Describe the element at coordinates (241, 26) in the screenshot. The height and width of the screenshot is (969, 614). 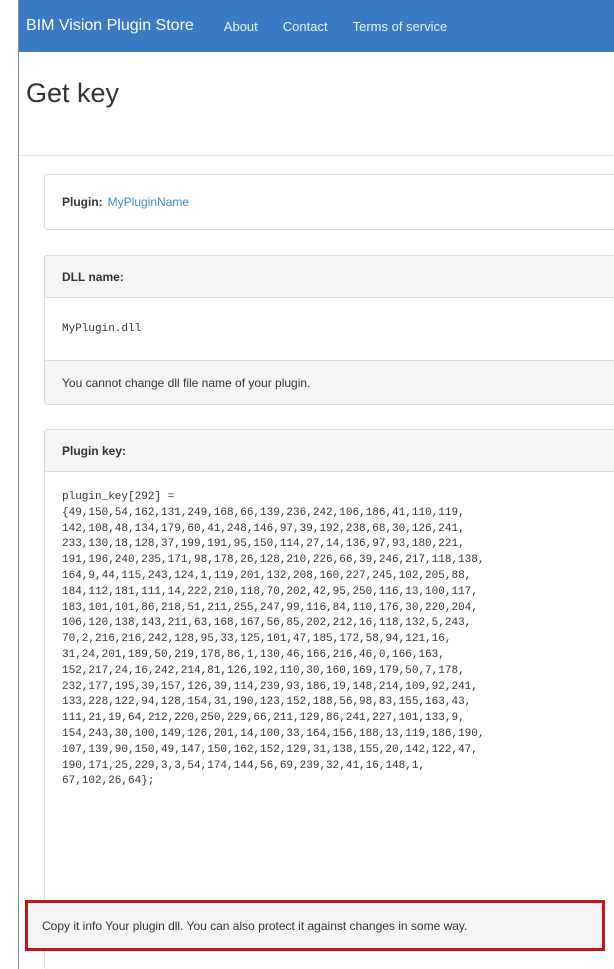
I see `nav-link-about: About` at that location.